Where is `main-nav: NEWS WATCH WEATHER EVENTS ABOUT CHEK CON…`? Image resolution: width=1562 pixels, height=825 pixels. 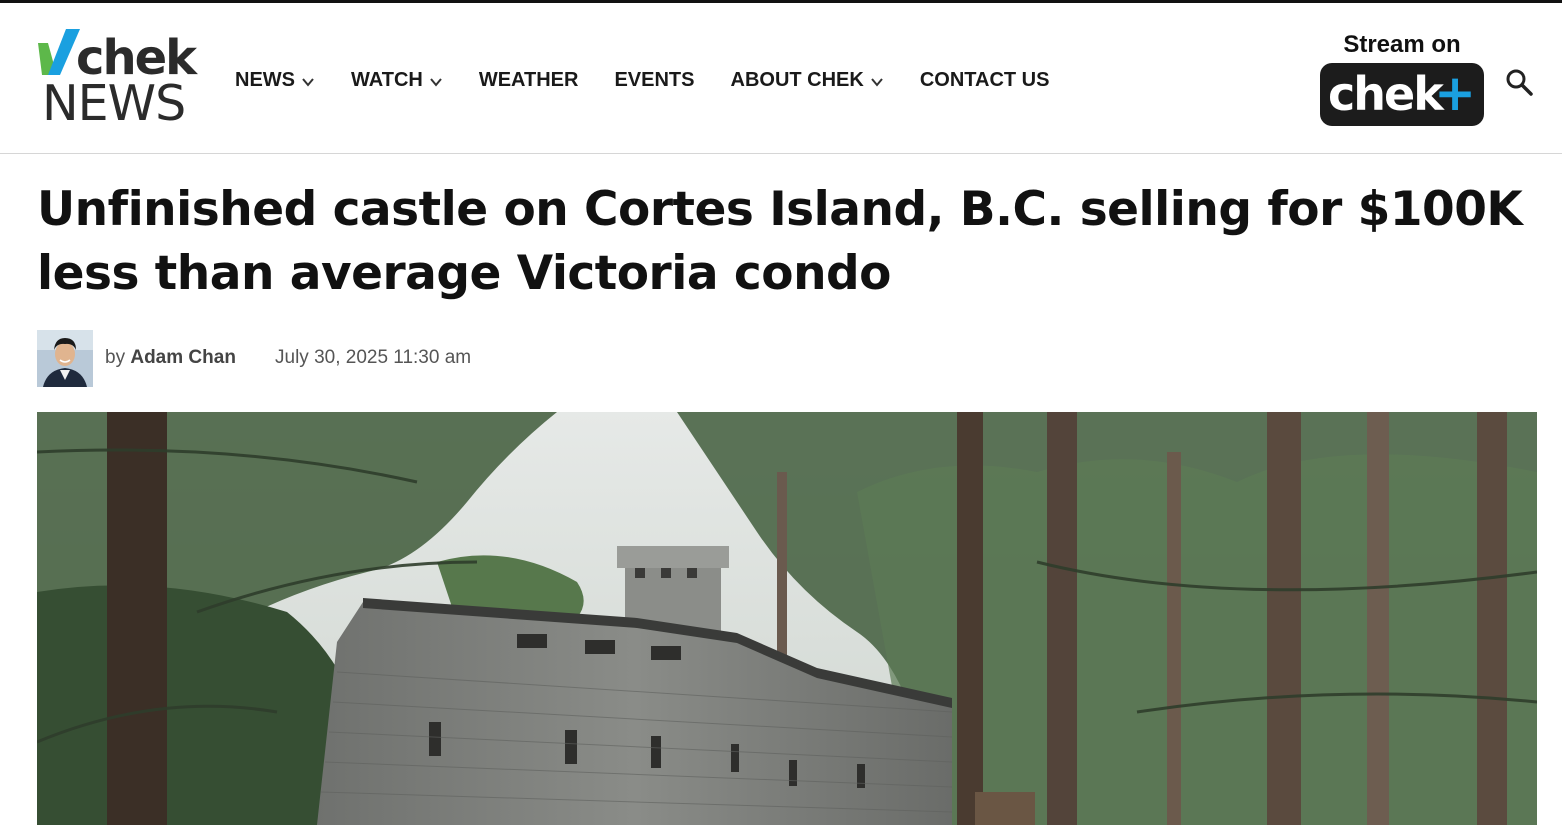 main-nav: NEWS WATCH WEATHER EVENTS ABOUT CHEK CON… is located at coordinates (660, 80).